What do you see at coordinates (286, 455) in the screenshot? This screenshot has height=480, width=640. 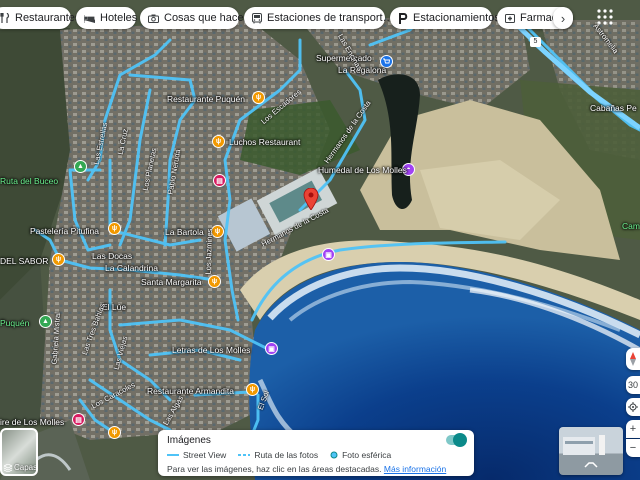 I see `ruta-fotos-label: Ruta de las fotos` at bounding box center [286, 455].